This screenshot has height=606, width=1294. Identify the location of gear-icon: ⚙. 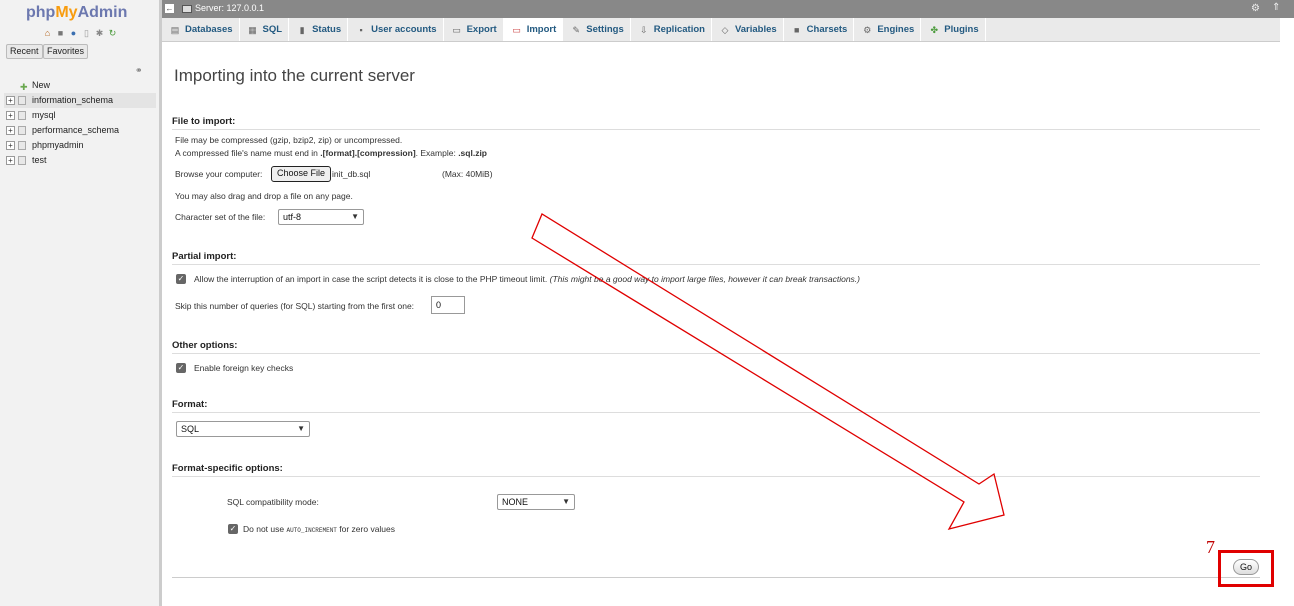
(1255, 8).